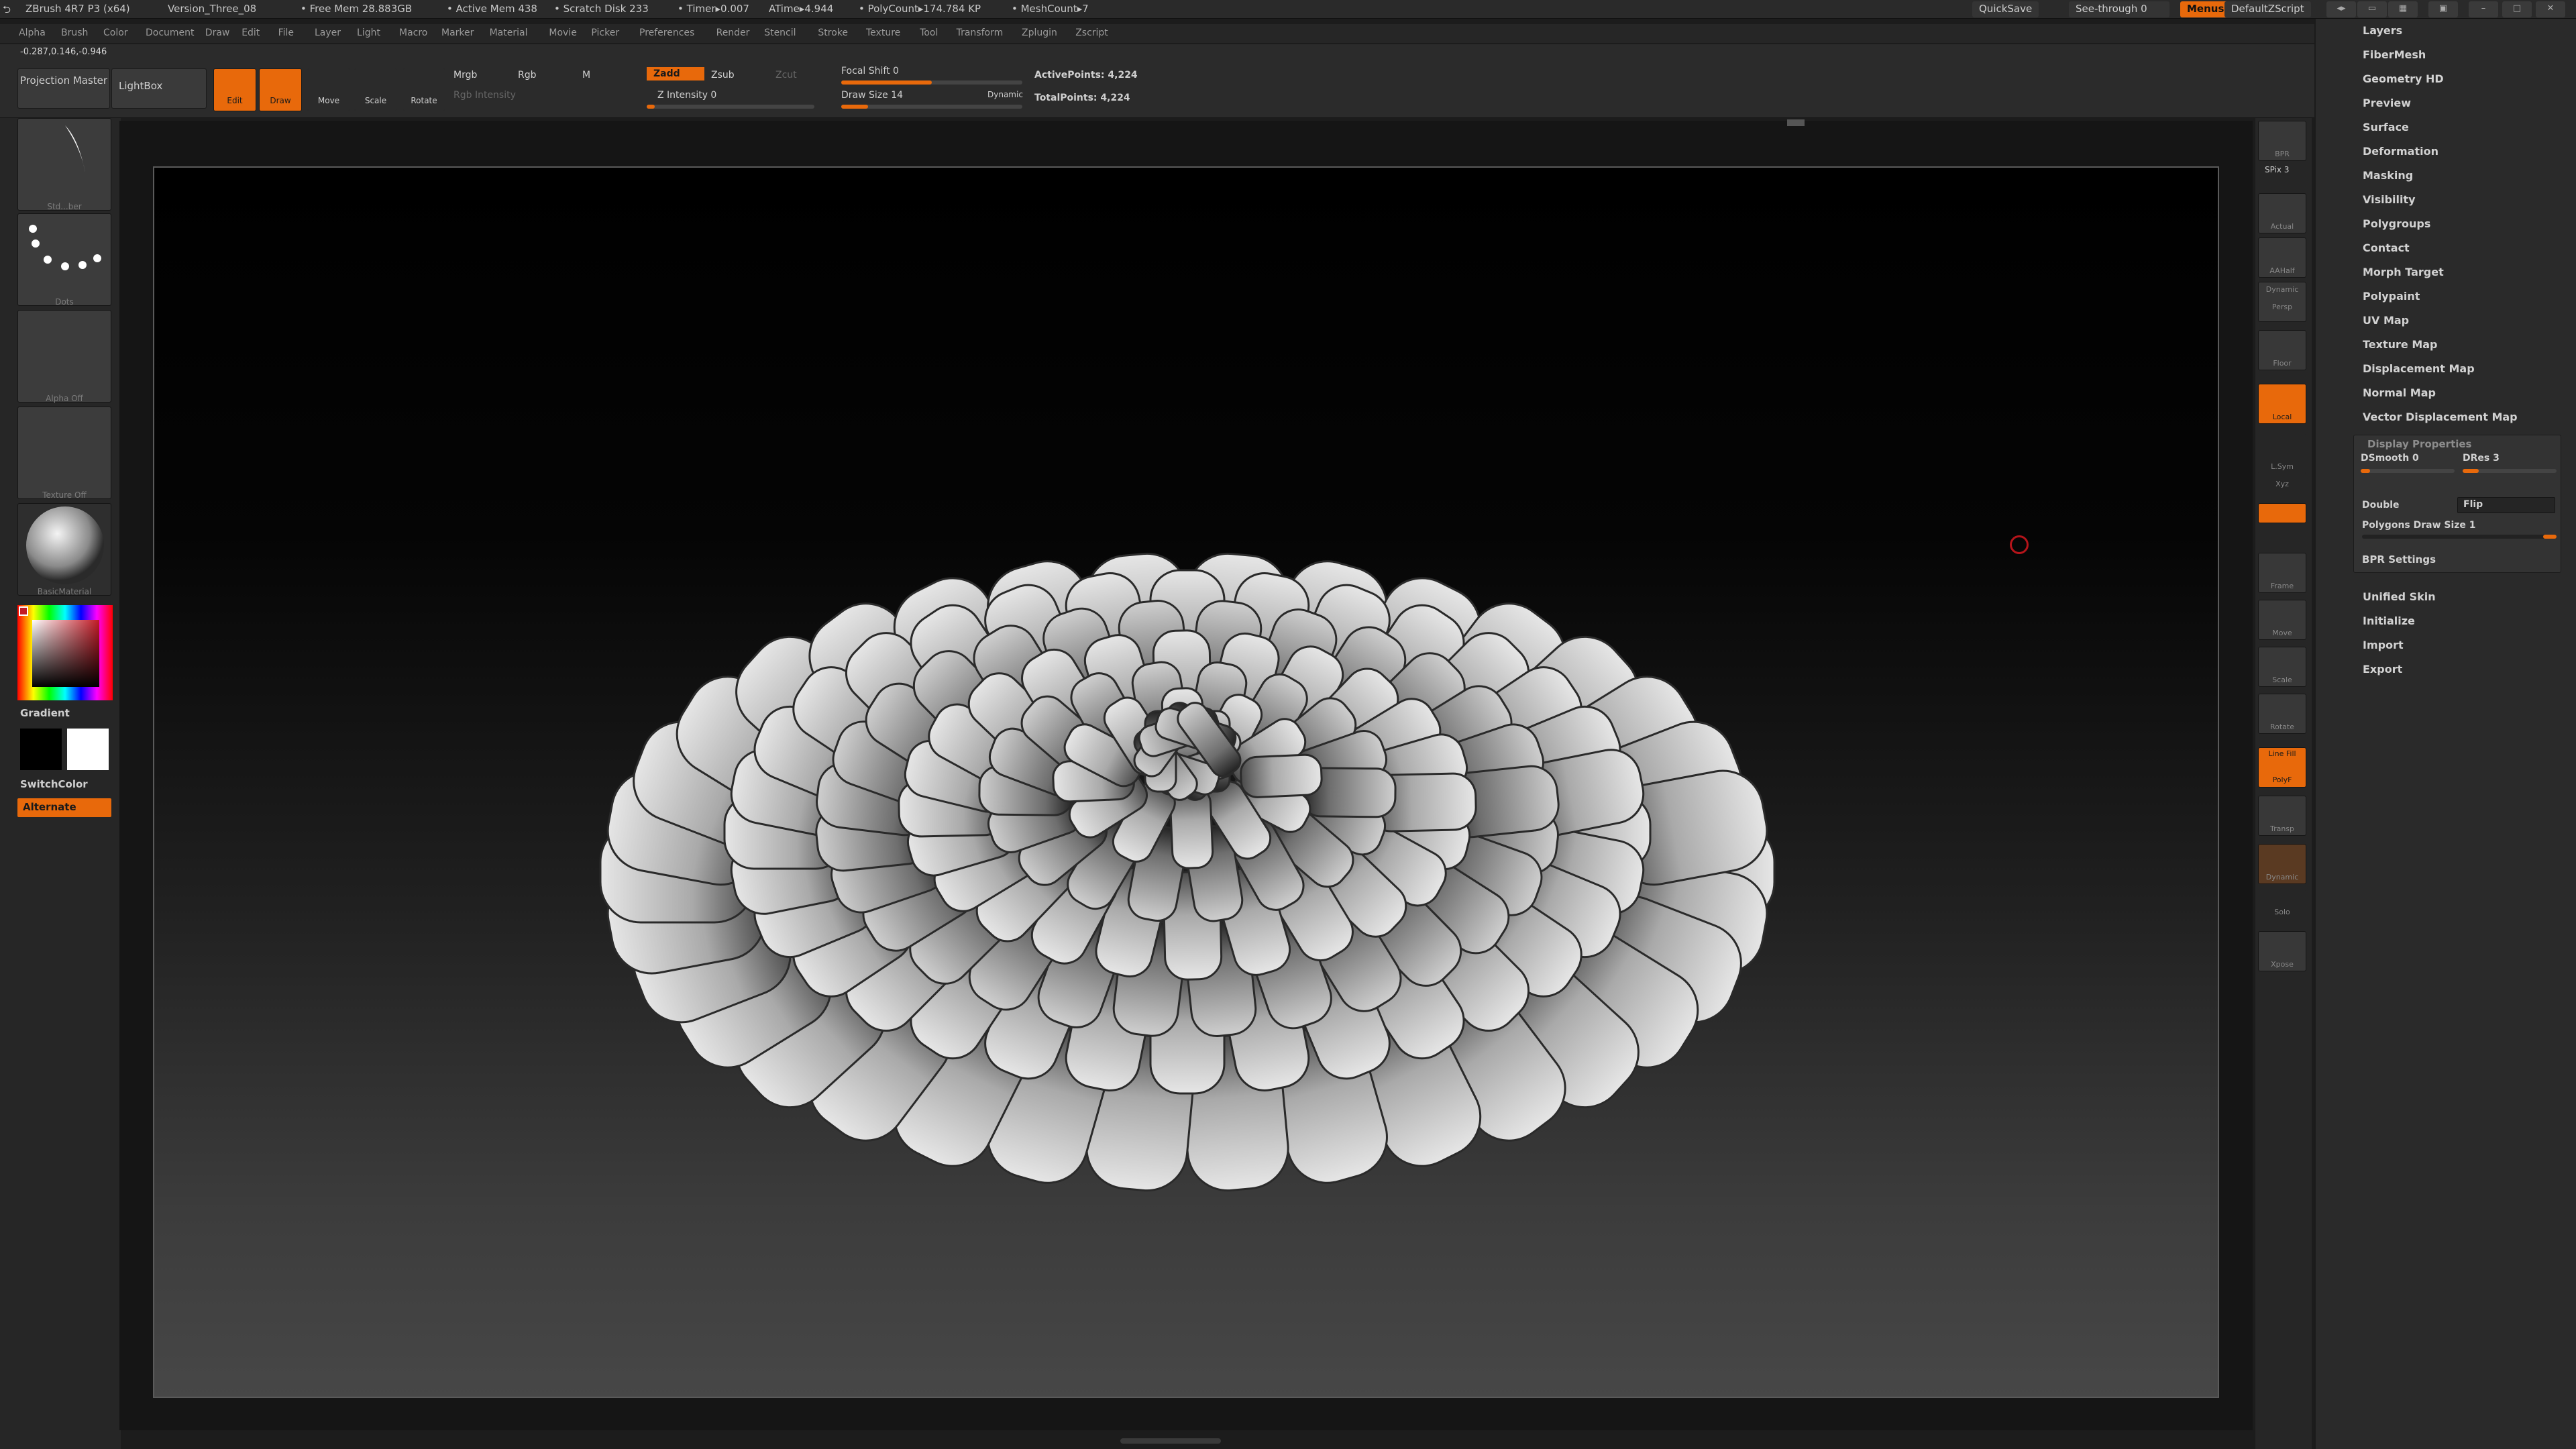 The image size is (2576, 1449). Describe the element at coordinates (980, 33) in the screenshot. I see `menu-transform: Transform` at that location.